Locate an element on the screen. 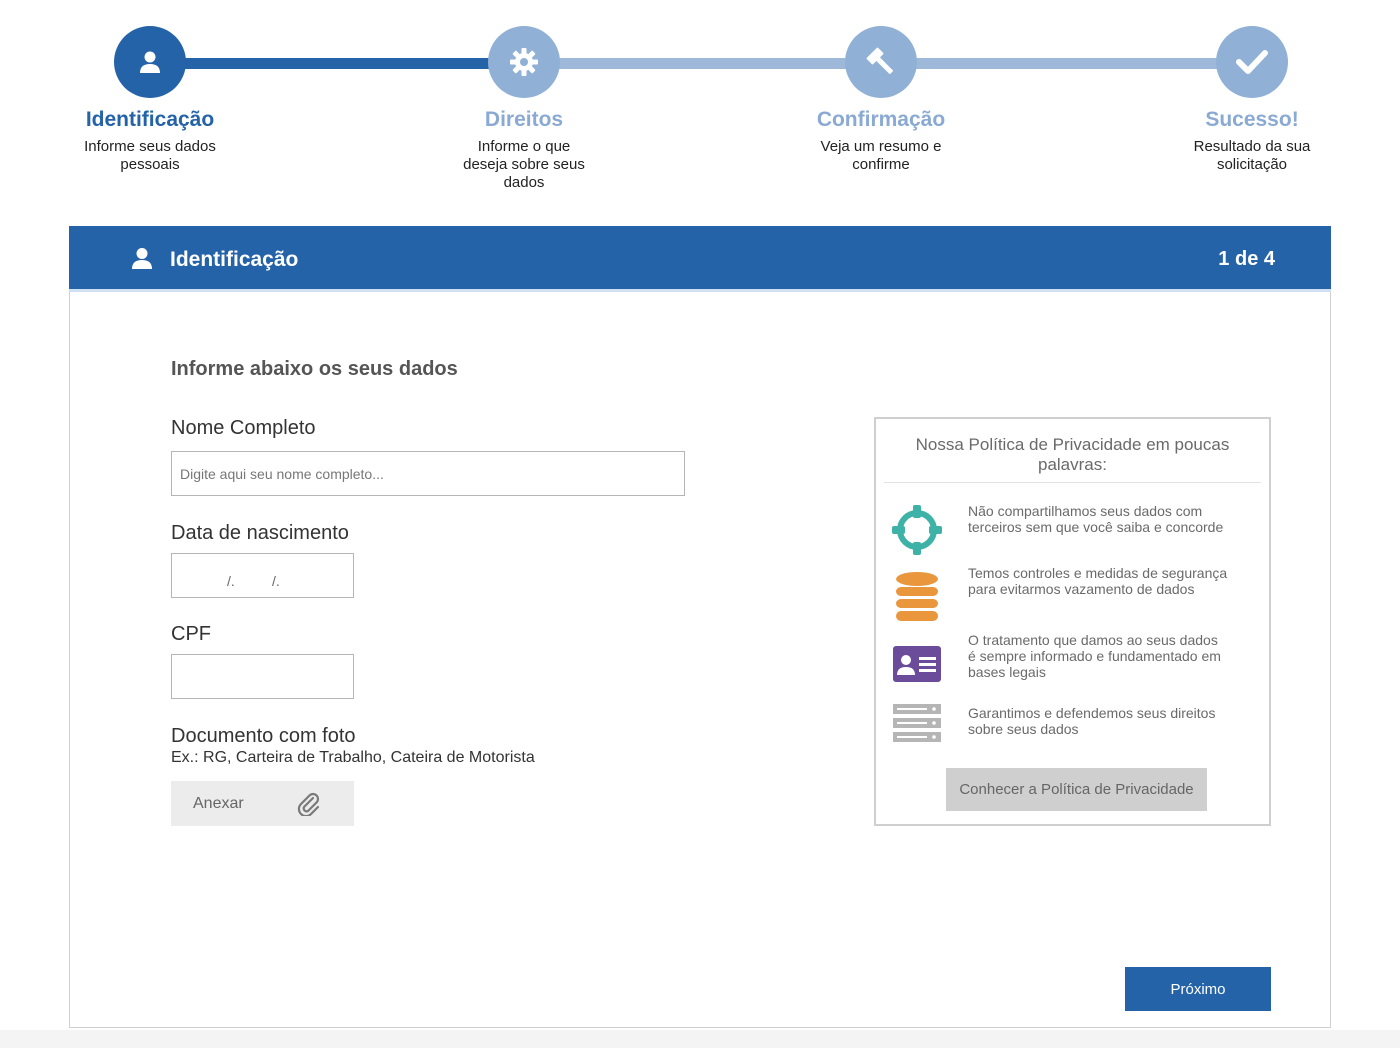  next-button: Próximo is located at coordinates (1198, 989).